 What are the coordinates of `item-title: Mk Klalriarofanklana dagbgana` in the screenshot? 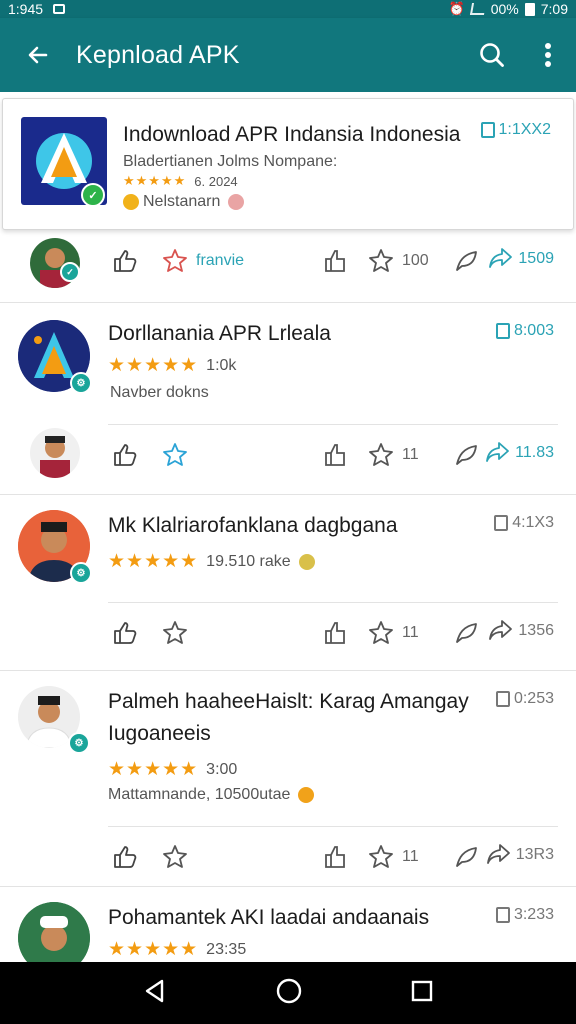 It's located at (253, 525).